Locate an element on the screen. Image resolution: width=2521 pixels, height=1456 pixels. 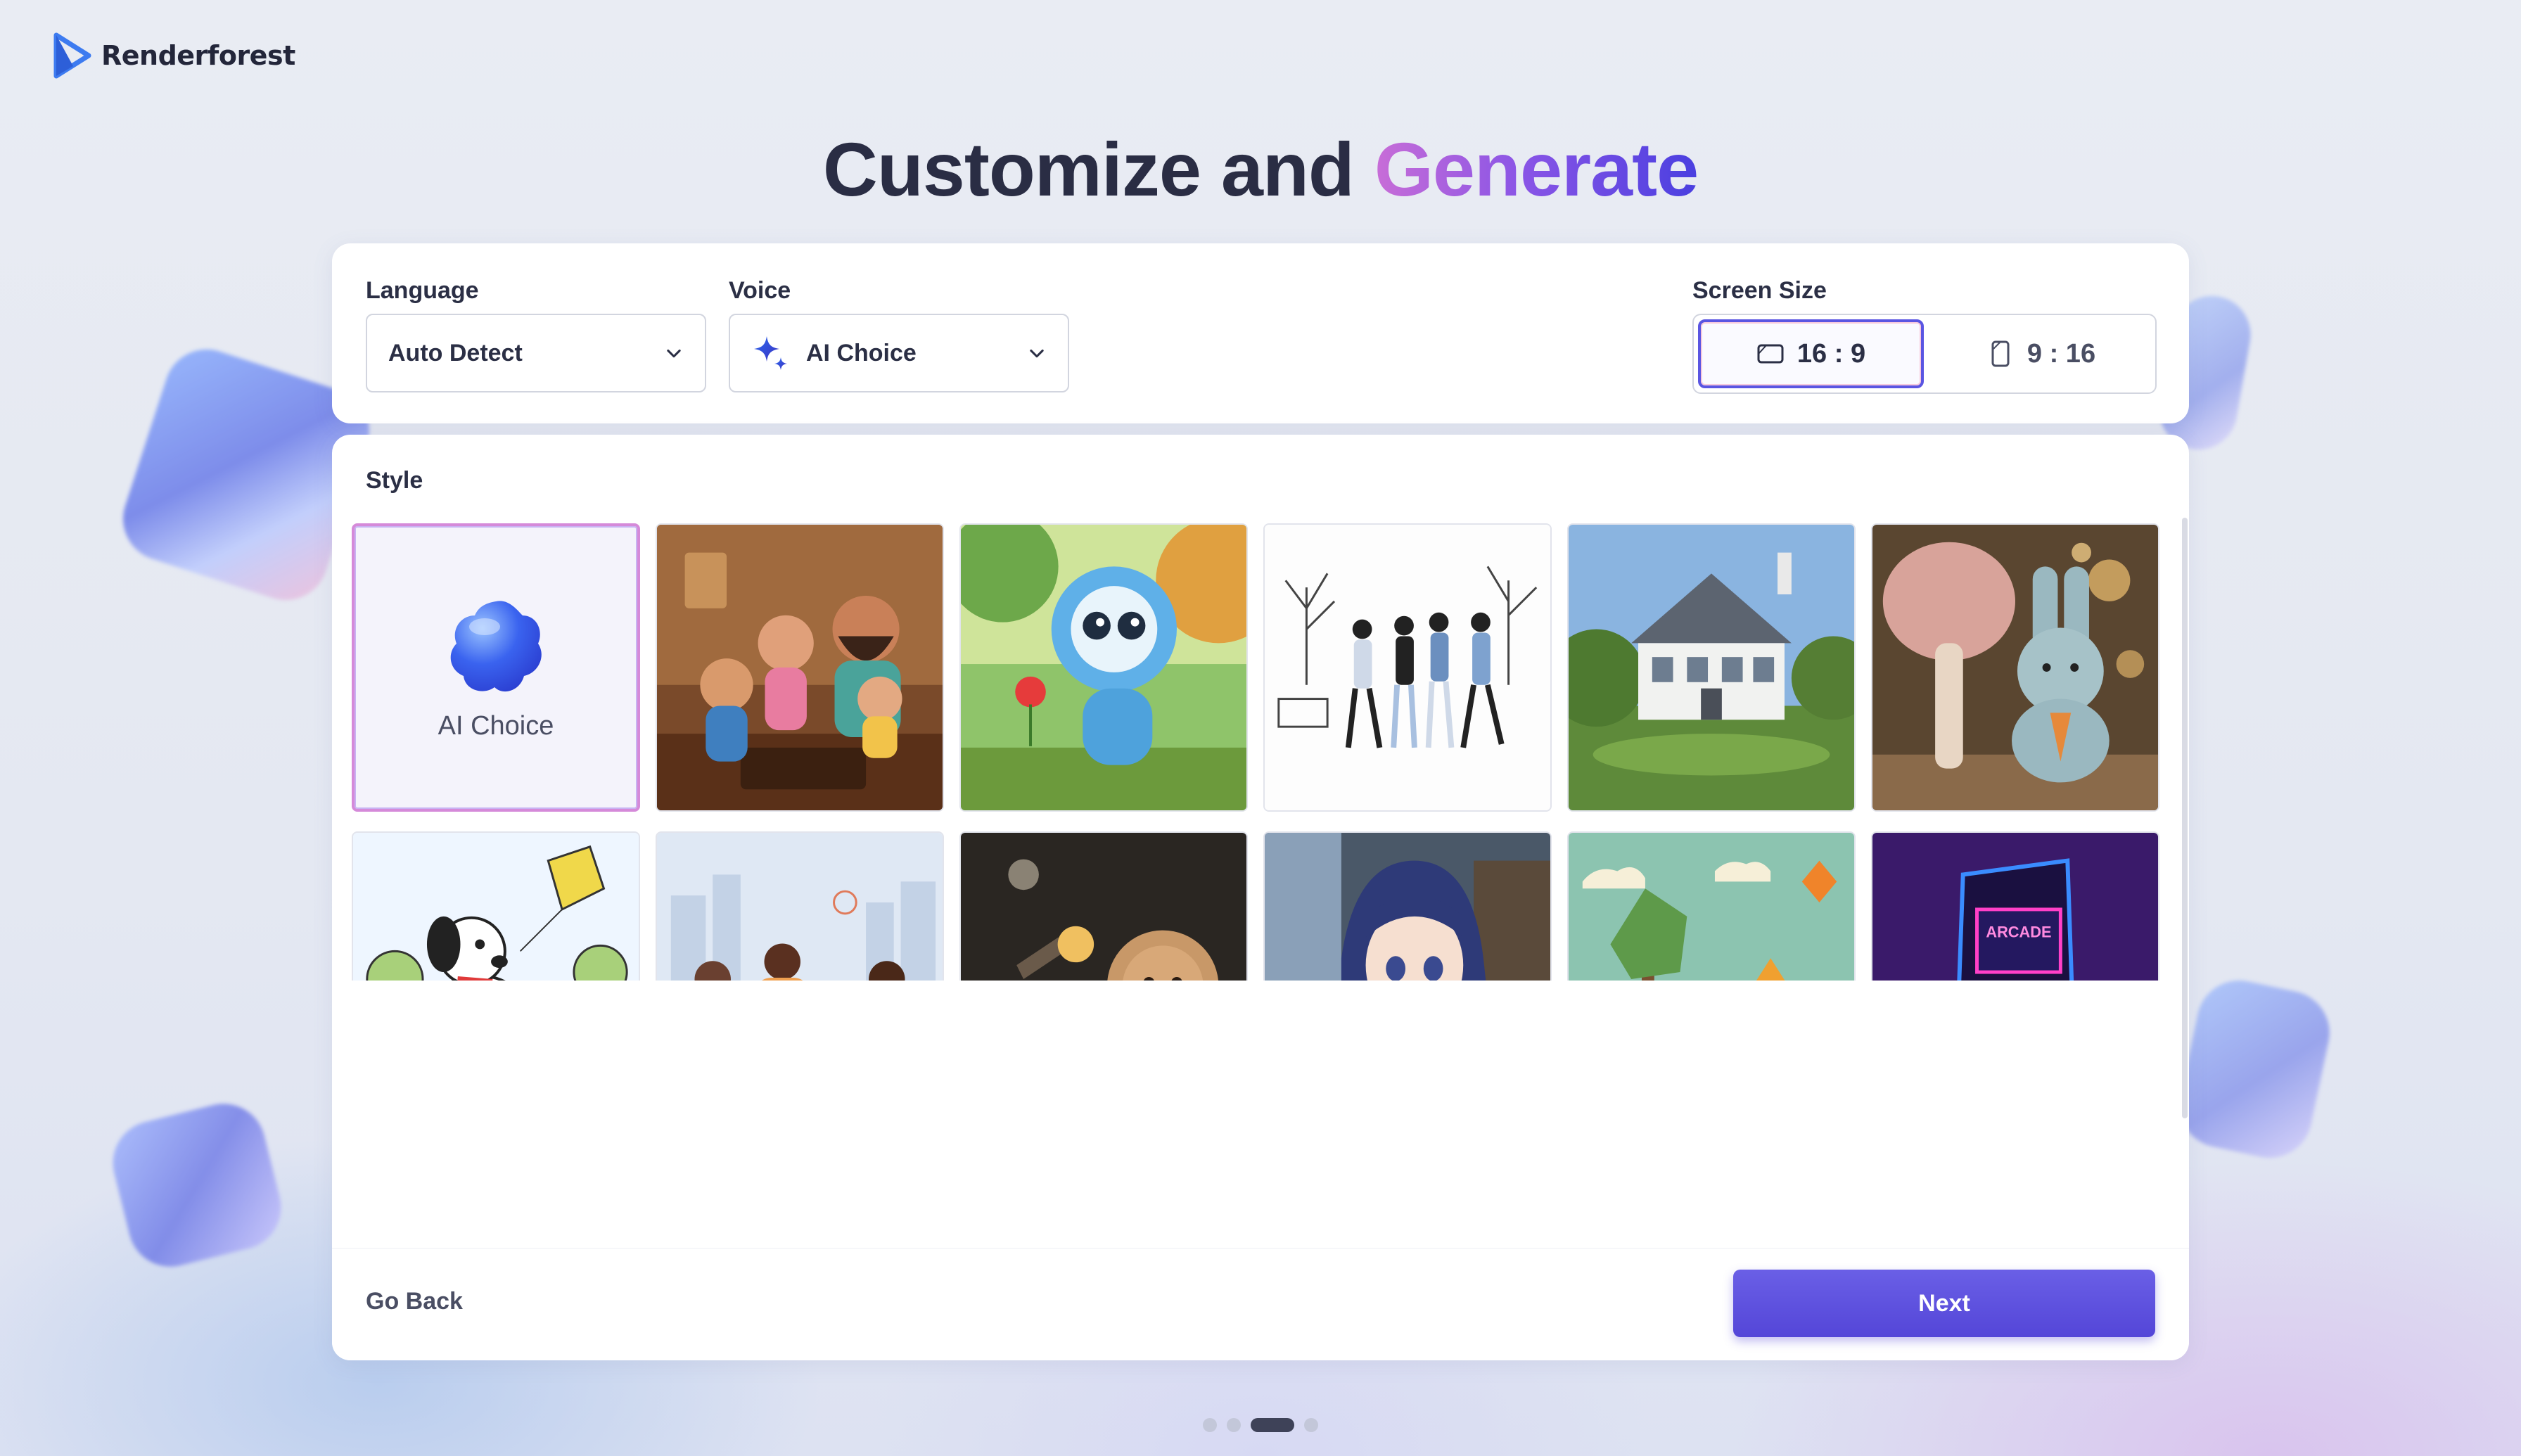
style-tile-anime is located at coordinates (1407, 906).